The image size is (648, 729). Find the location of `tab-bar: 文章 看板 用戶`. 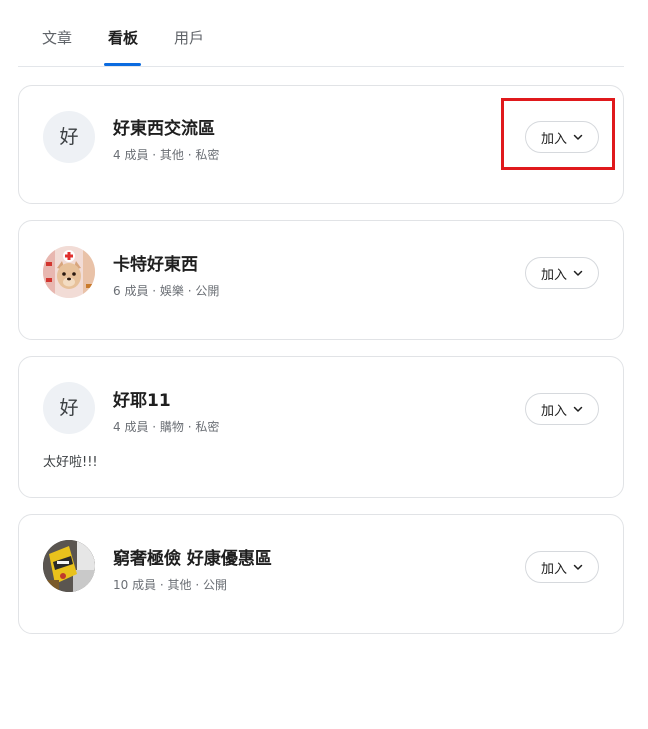

tab-bar: 文章 看板 用戶 is located at coordinates (321, 33).